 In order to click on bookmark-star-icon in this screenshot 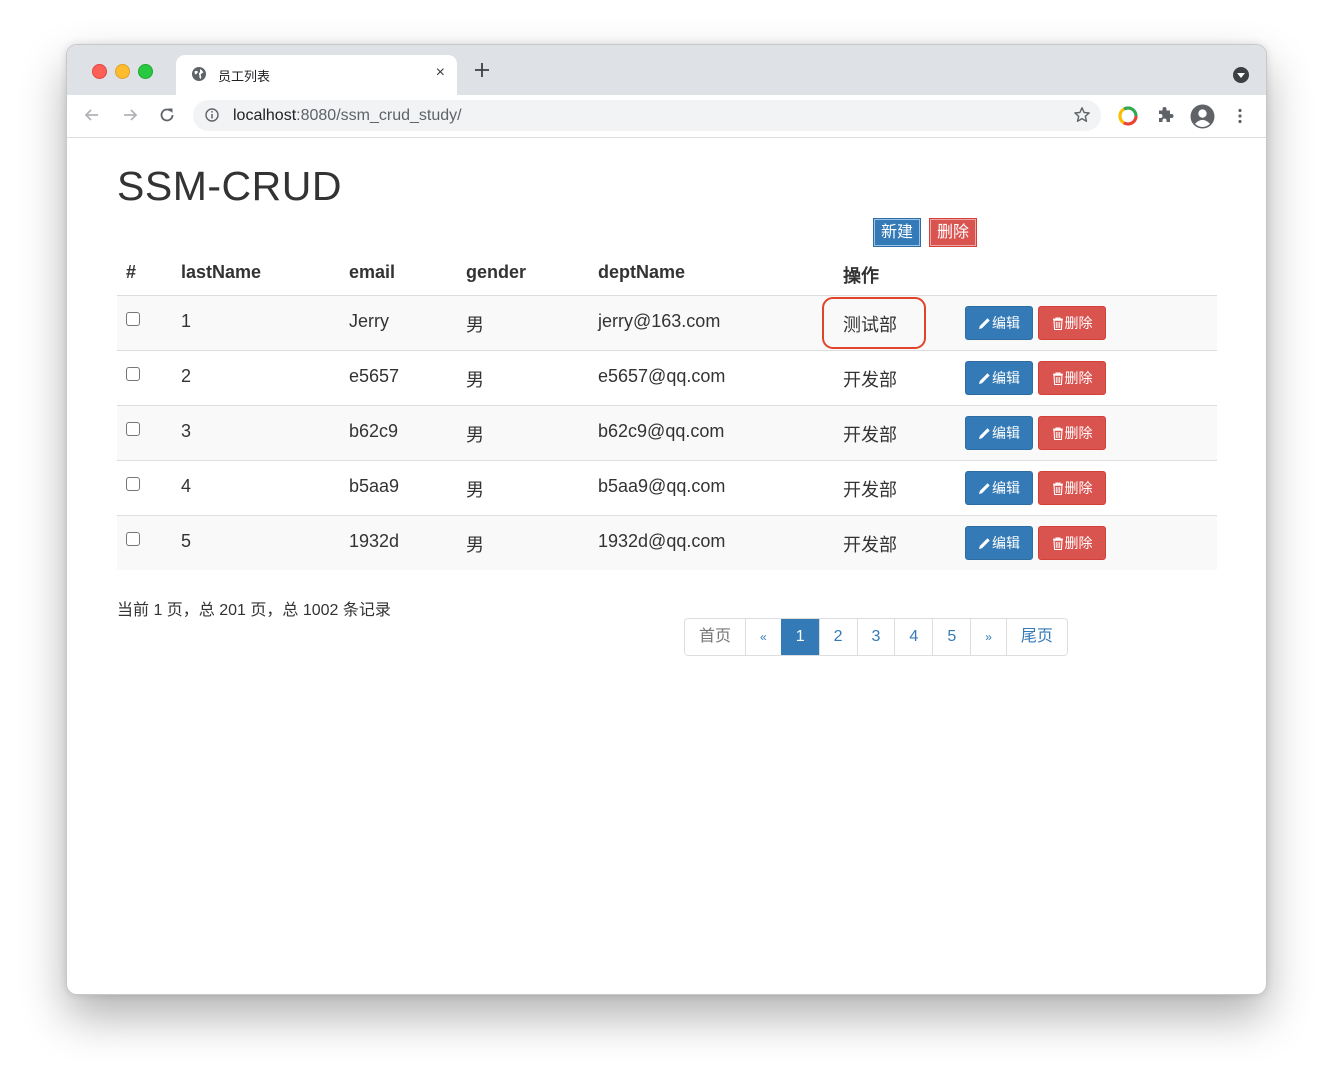, I will do `click(1082, 115)`.